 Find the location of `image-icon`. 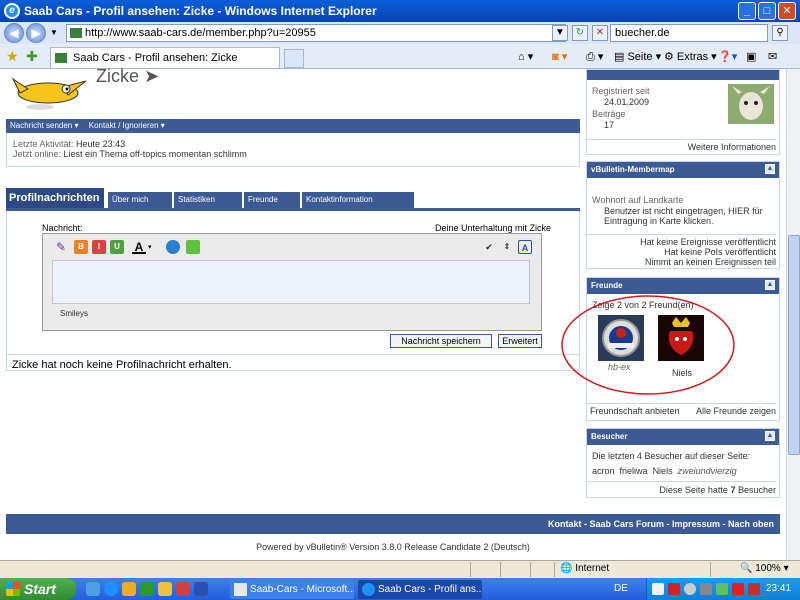

image-icon is located at coordinates (193, 247).